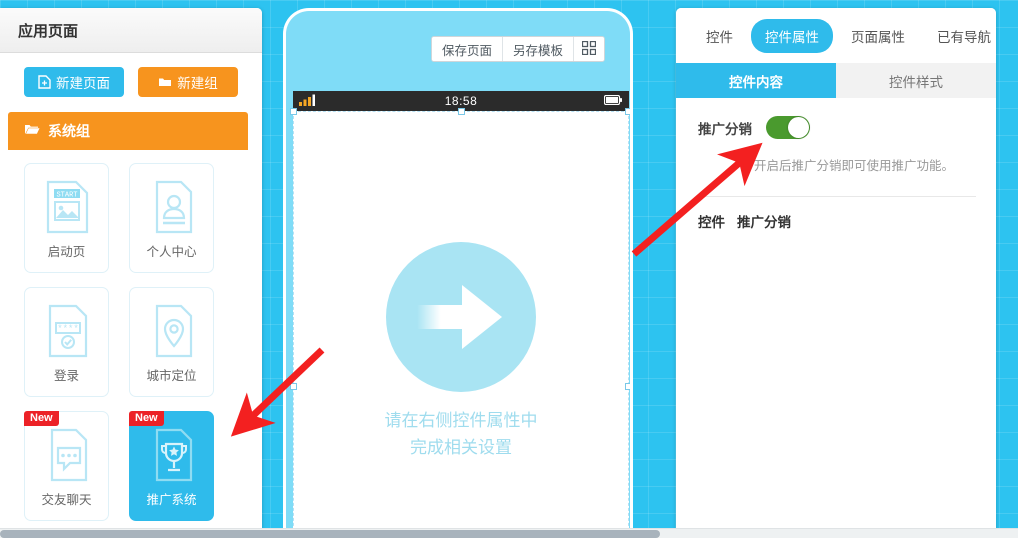 This screenshot has height=538, width=1018. What do you see at coordinates (538, 49) in the screenshot?
I see `save-template-button: 另存模板` at bounding box center [538, 49].